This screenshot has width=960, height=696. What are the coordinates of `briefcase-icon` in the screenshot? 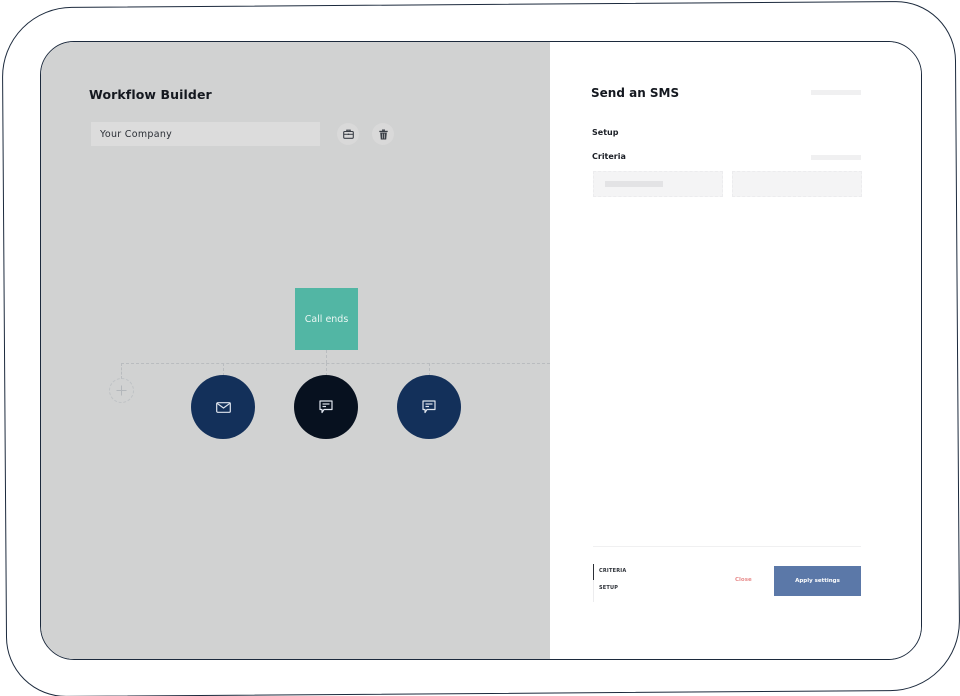 It's located at (348, 134).